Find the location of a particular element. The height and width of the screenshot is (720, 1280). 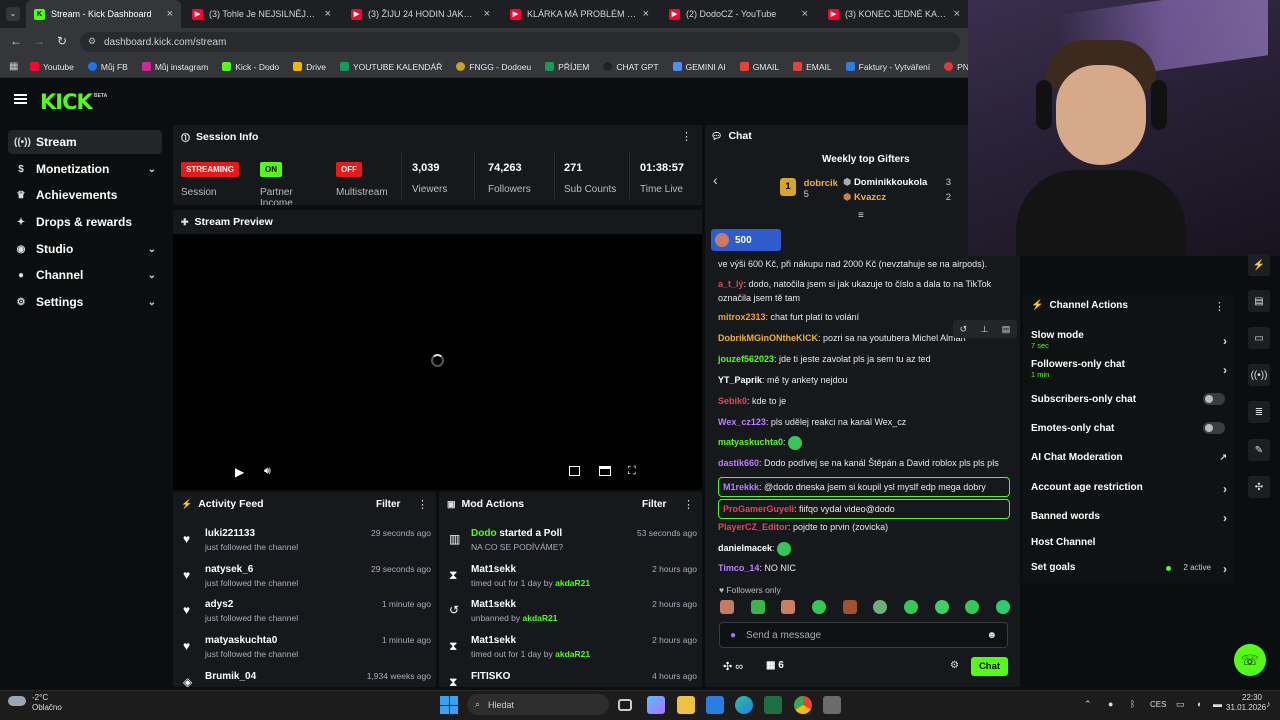

bookmark: Můj instagram is located at coordinates (174, 67).